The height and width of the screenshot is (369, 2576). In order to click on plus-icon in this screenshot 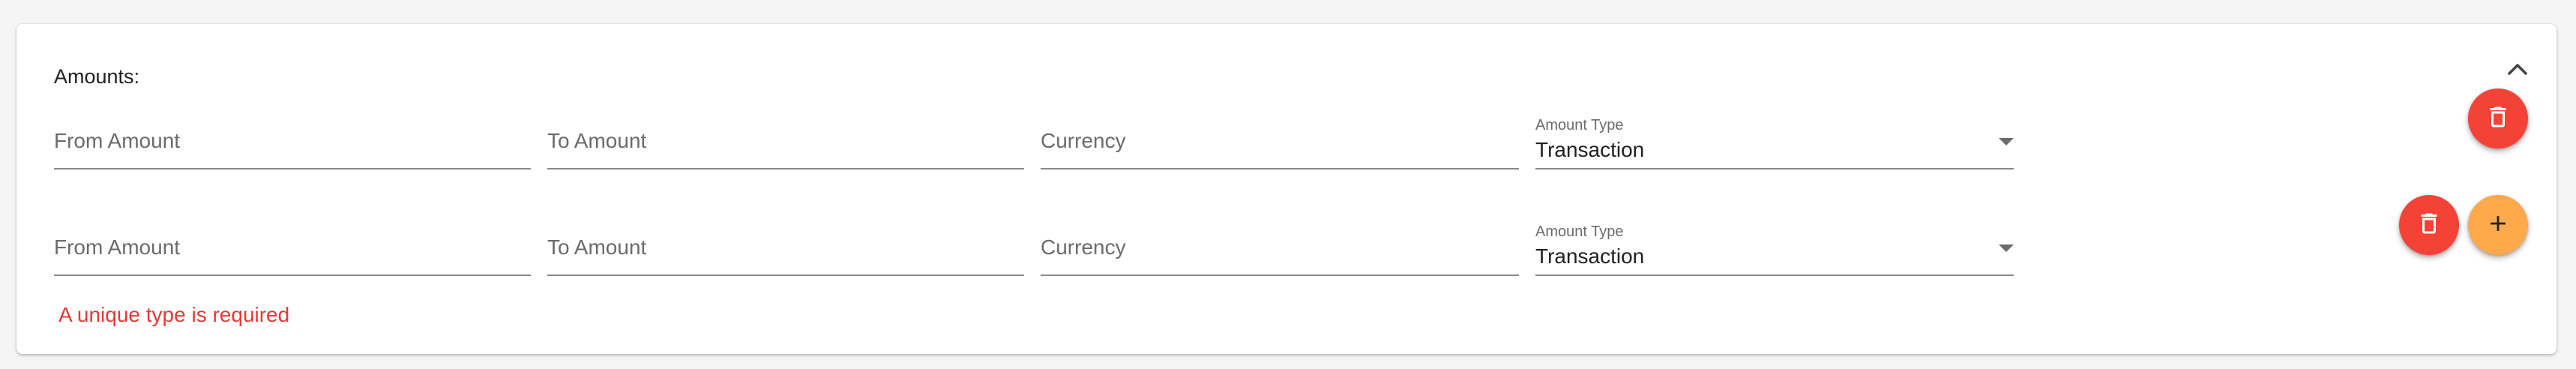, I will do `click(2498, 225)`.